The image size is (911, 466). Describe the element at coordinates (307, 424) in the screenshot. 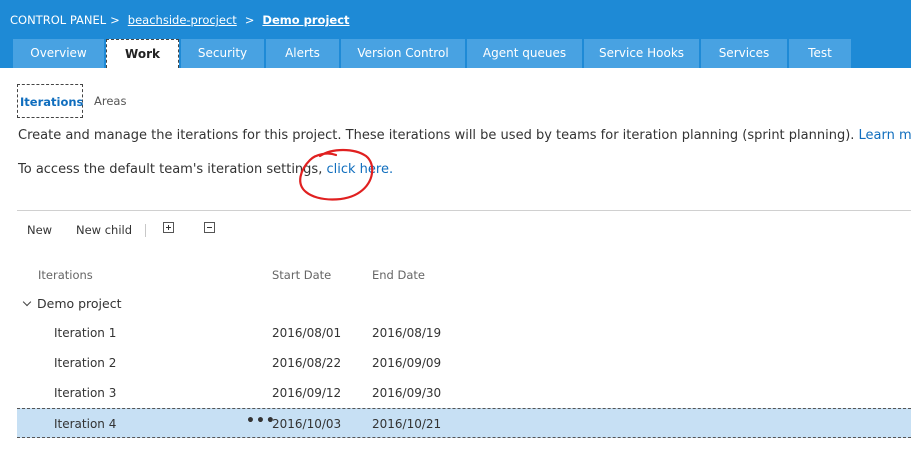

I see `iteration-start-date: 2016/10/03` at that location.